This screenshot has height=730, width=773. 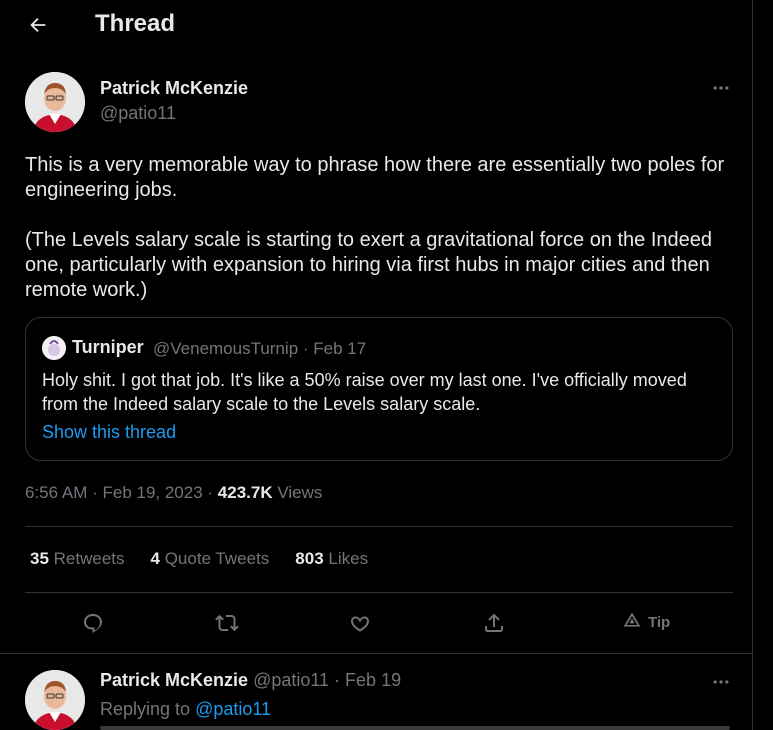 What do you see at coordinates (121, 492) in the screenshot?
I see `timestamp: 6:56 AM · Feb 19, 2023 ·` at bounding box center [121, 492].